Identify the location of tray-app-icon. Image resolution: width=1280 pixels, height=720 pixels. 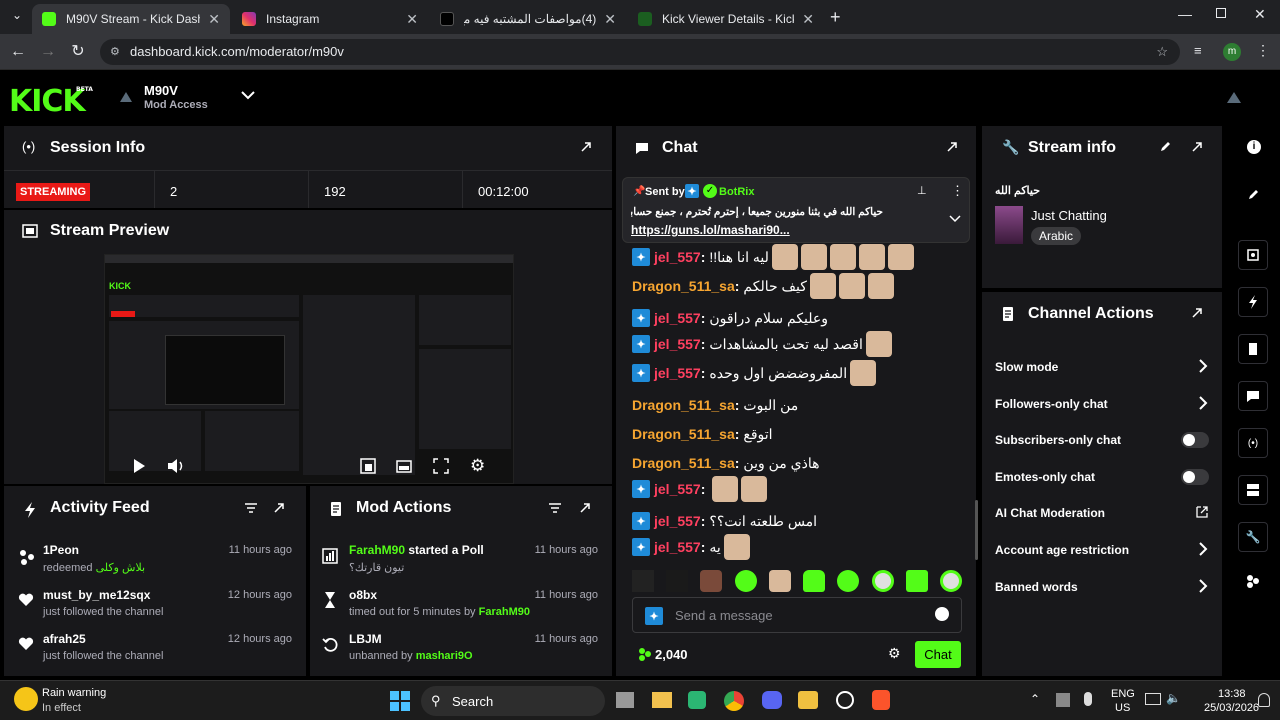
(1063, 700).